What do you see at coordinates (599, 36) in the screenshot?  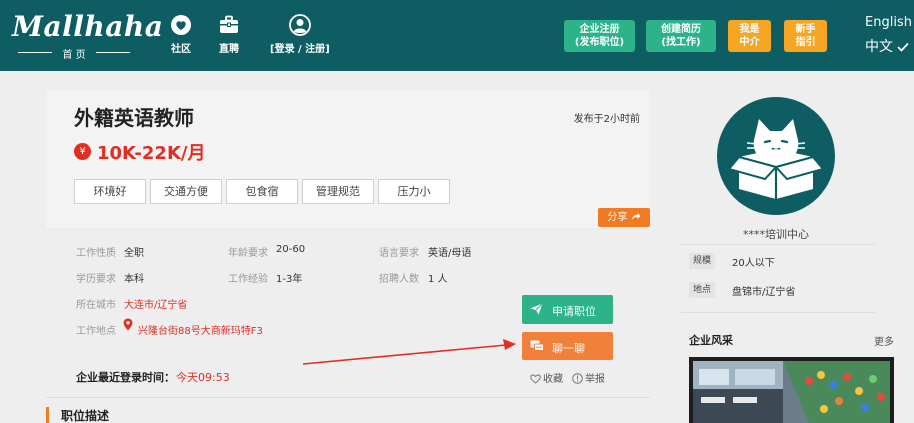 I see `company-register-button: 企业注册 (发布职位)` at bounding box center [599, 36].